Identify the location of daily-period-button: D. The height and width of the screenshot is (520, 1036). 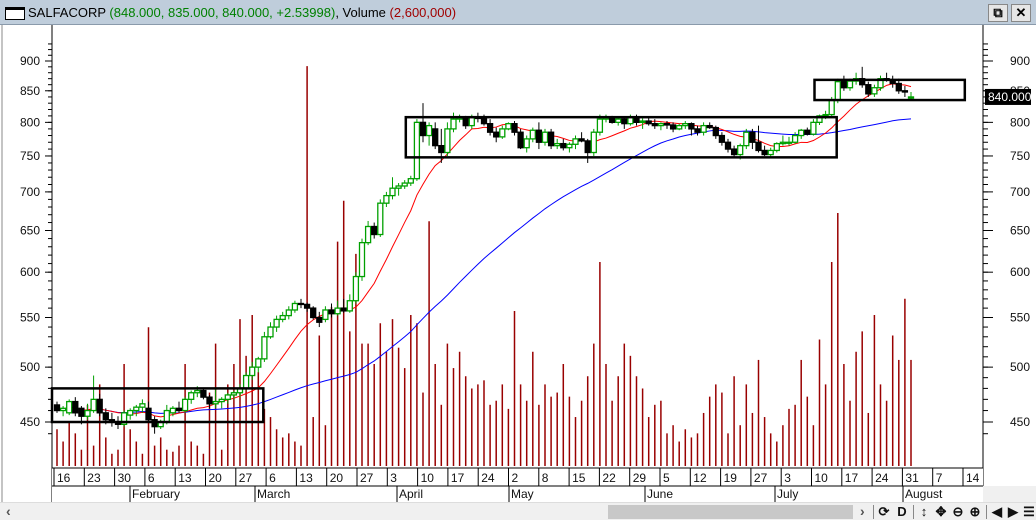
(902, 511).